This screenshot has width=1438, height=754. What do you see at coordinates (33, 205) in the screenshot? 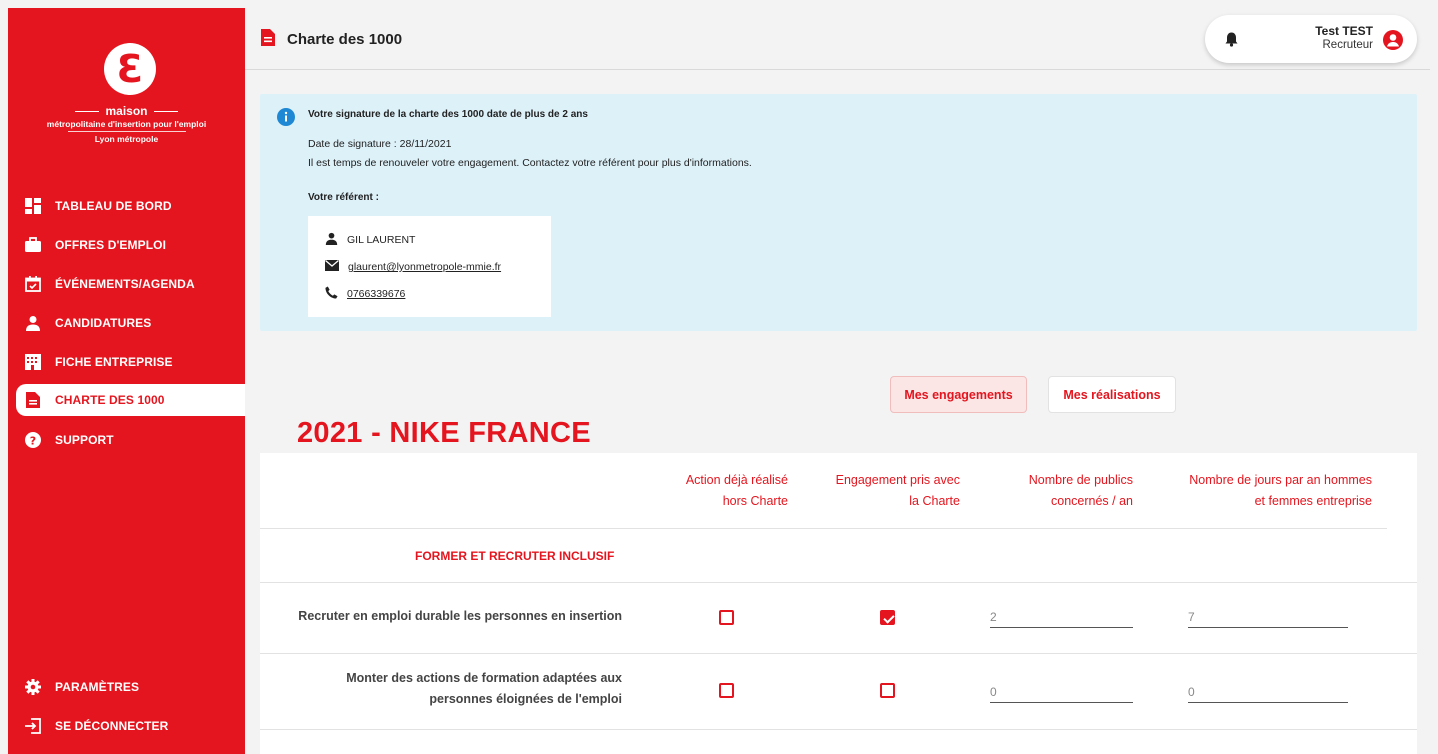
I see `dashboard-icon` at bounding box center [33, 205].